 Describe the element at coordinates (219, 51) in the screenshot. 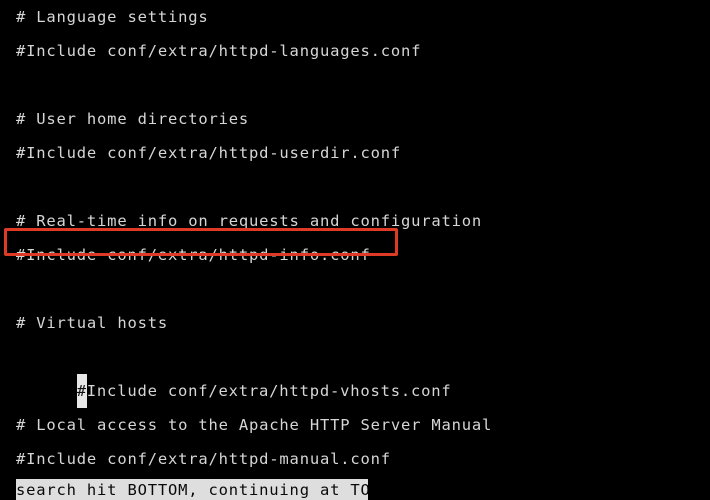

I see `config-line: #Include conf/extra/httpd-languages.conf` at that location.